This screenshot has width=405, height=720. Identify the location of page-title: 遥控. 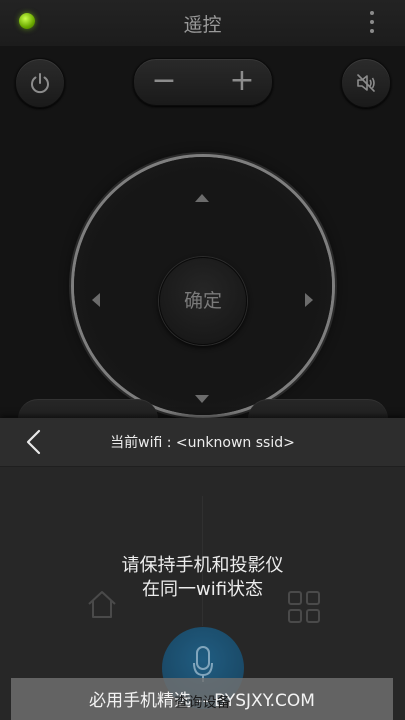
(202, 25).